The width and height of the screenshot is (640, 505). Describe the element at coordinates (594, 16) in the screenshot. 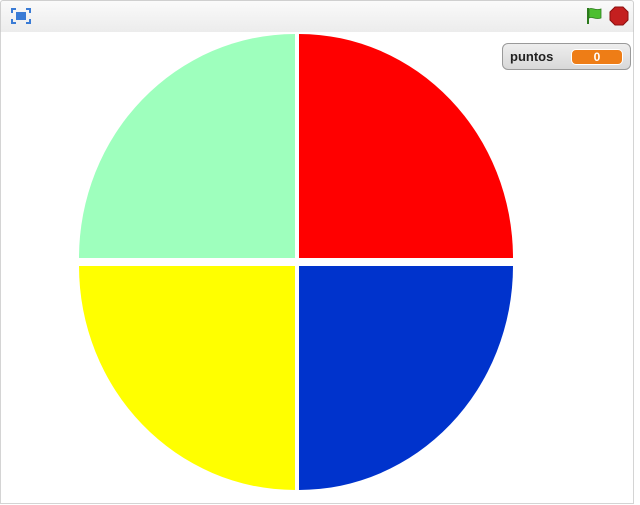

I see `green-flag-icon` at that location.